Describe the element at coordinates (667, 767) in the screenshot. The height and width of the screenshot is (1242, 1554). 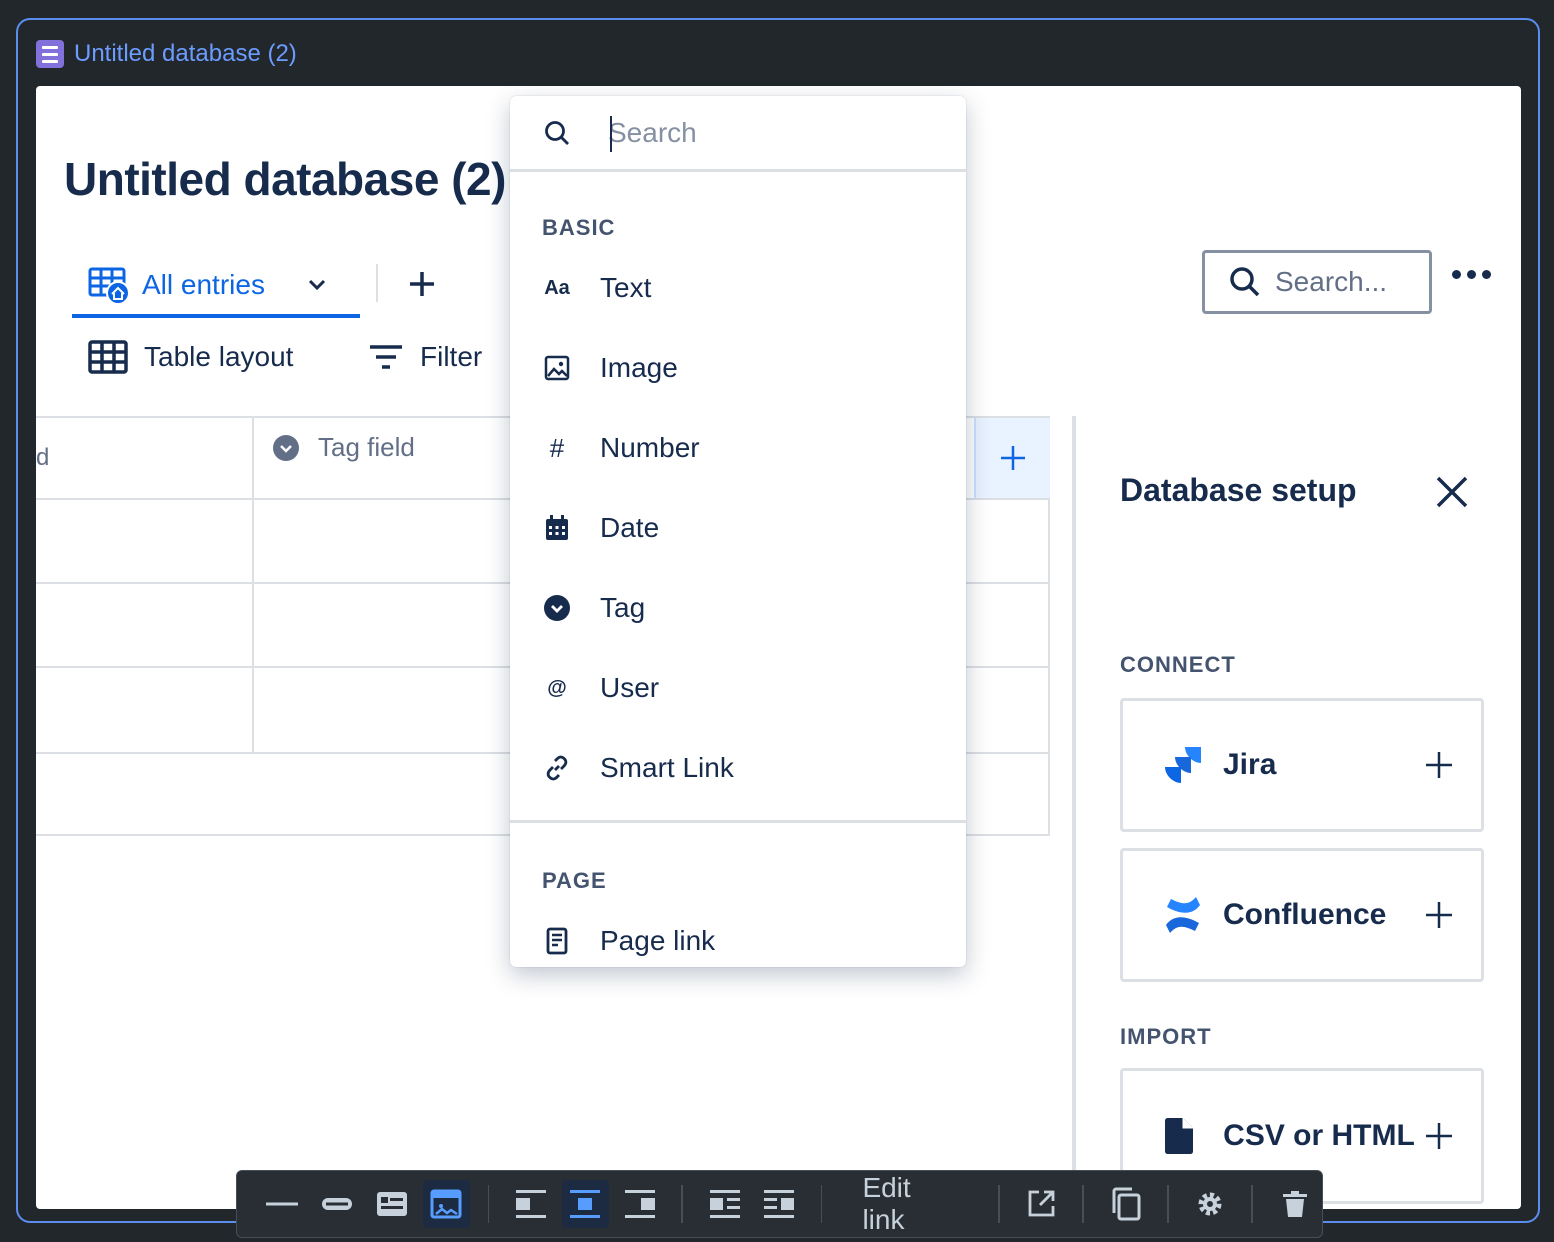
I see `menu-item-label: Smart Link` at that location.